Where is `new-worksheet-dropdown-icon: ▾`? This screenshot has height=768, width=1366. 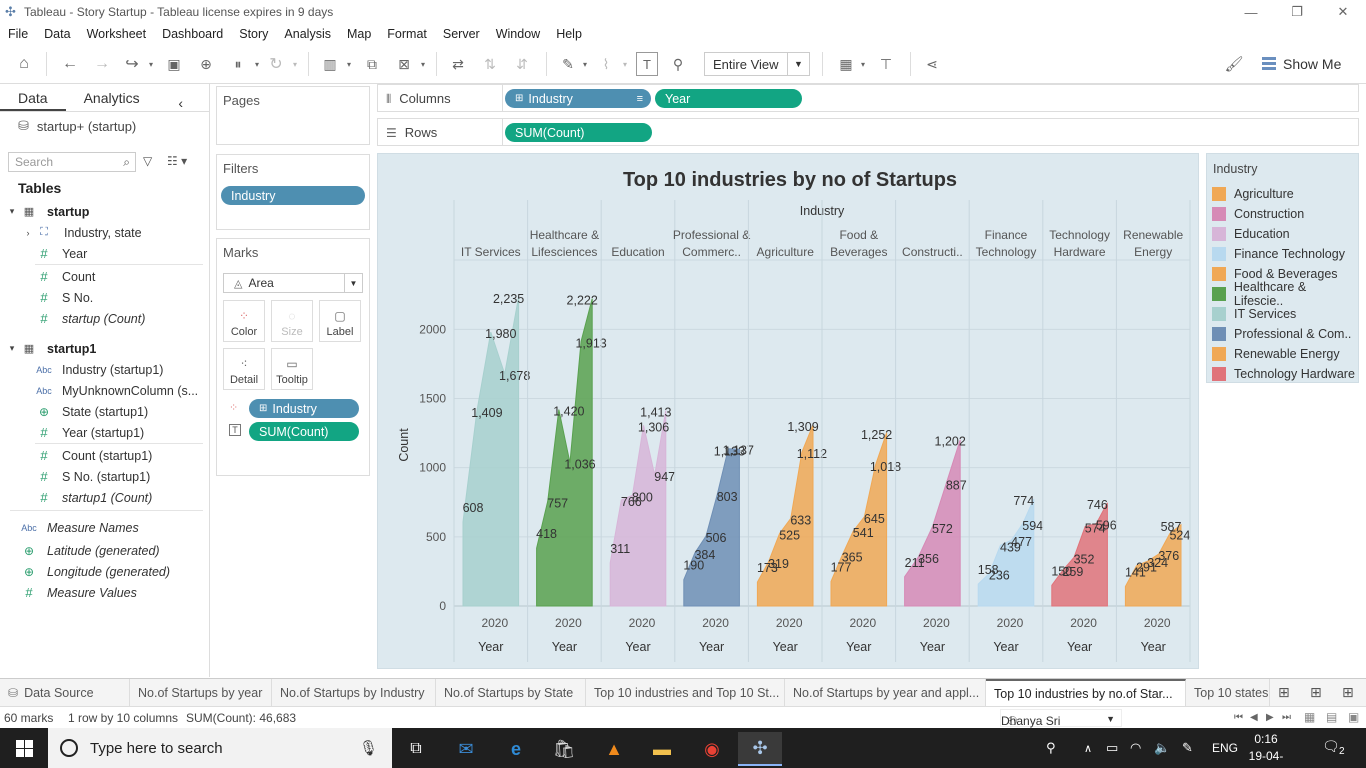
new-worksheet-dropdown-icon: ▾ is located at coordinates (349, 64).